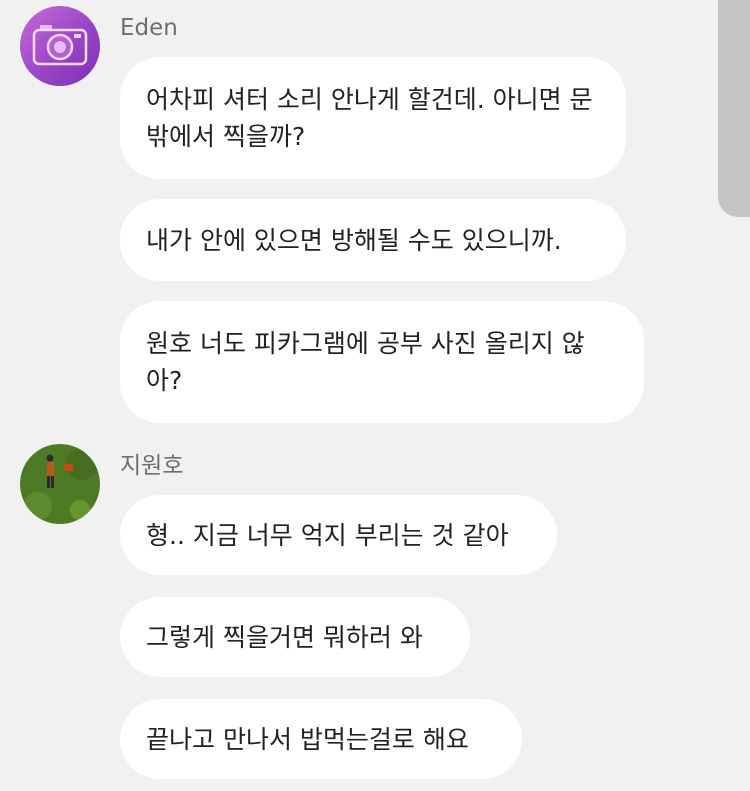 This screenshot has width=750, height=791. Describe the element at coordinates (354, 240) in the screenshot. I see `message-text: 내가 안에 있으면 방해될 수도 있으니까.` at that location.